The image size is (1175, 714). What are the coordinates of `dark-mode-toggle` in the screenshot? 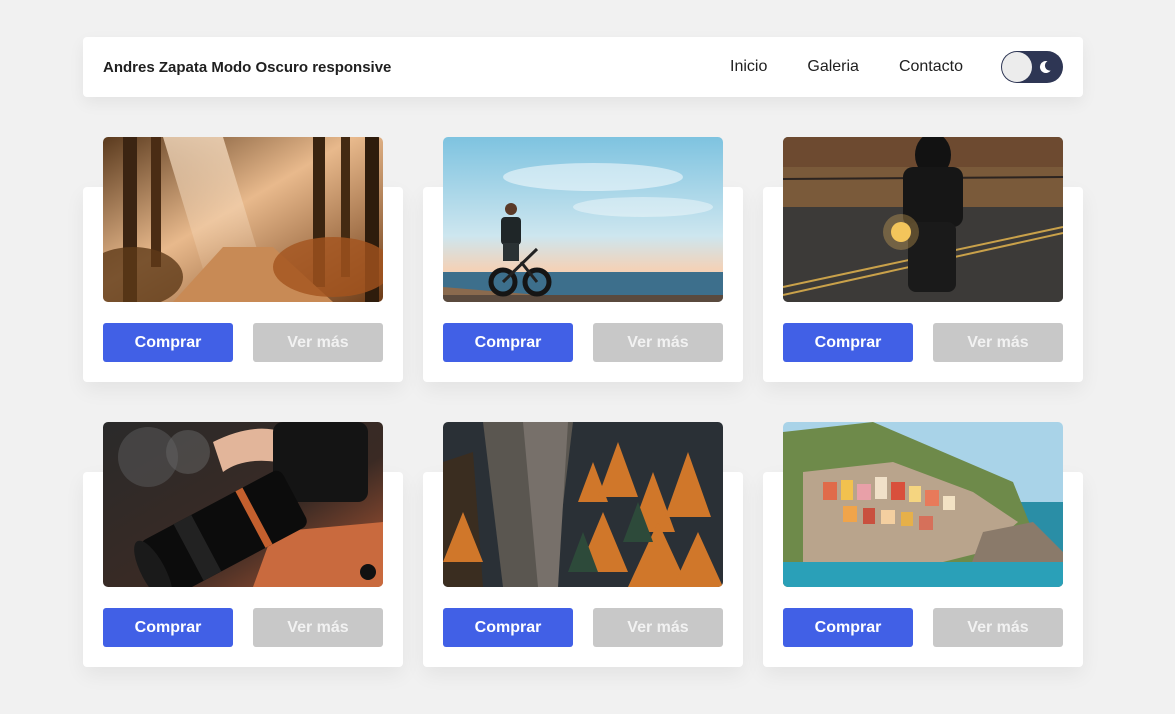 It's located at (1032, 67).